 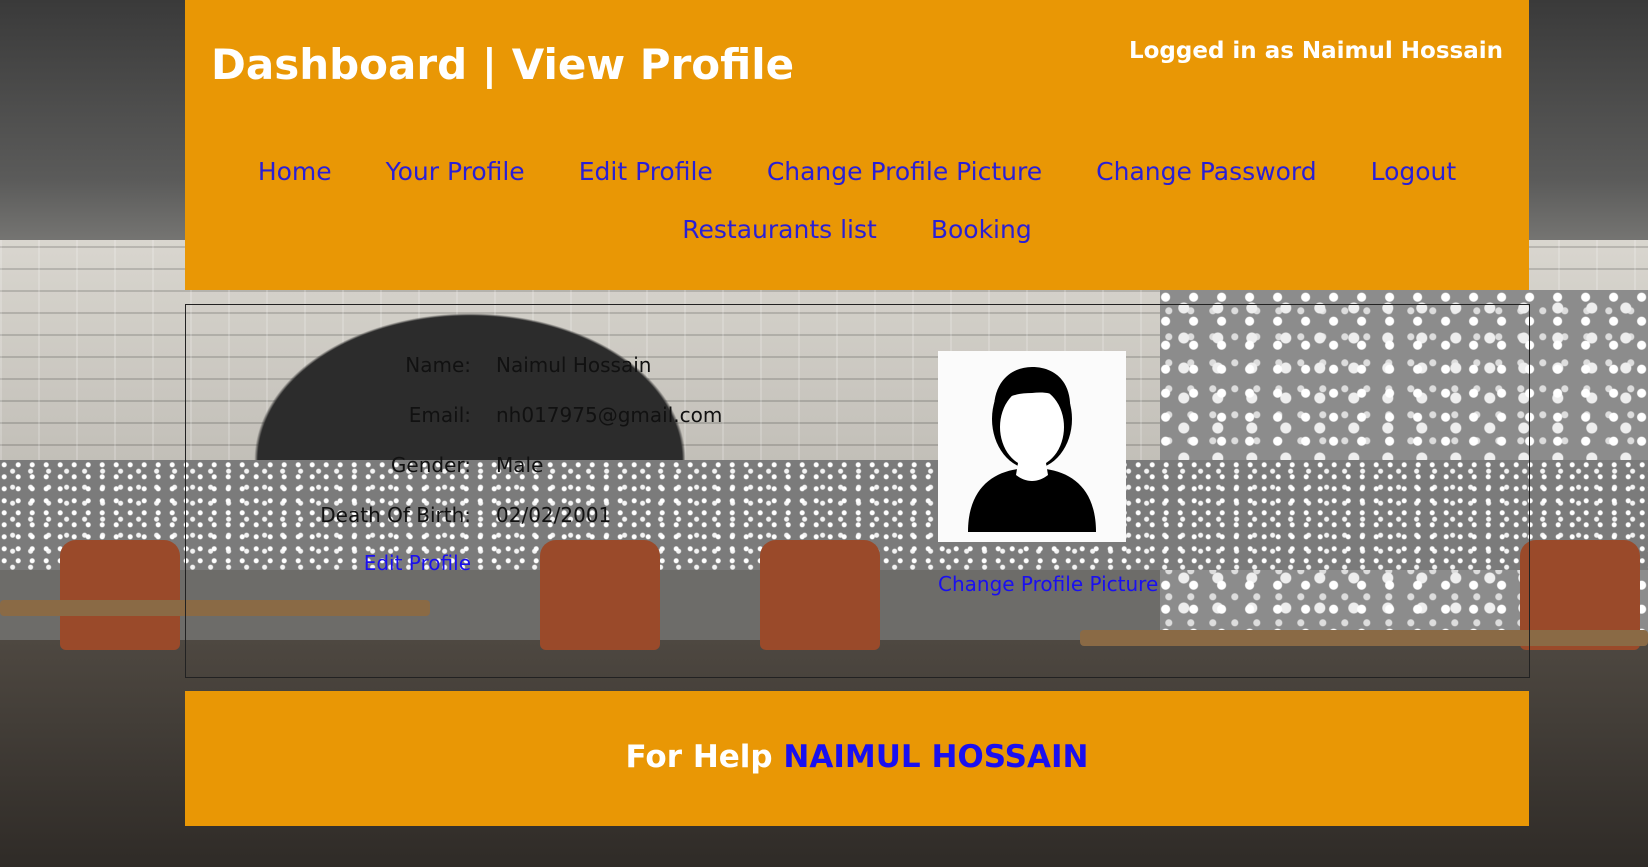 What do you see at coordinates (416, 563) in the screenshot?
I see `edit-profile-link: Edit Profile` at bounding box center [416, 563].